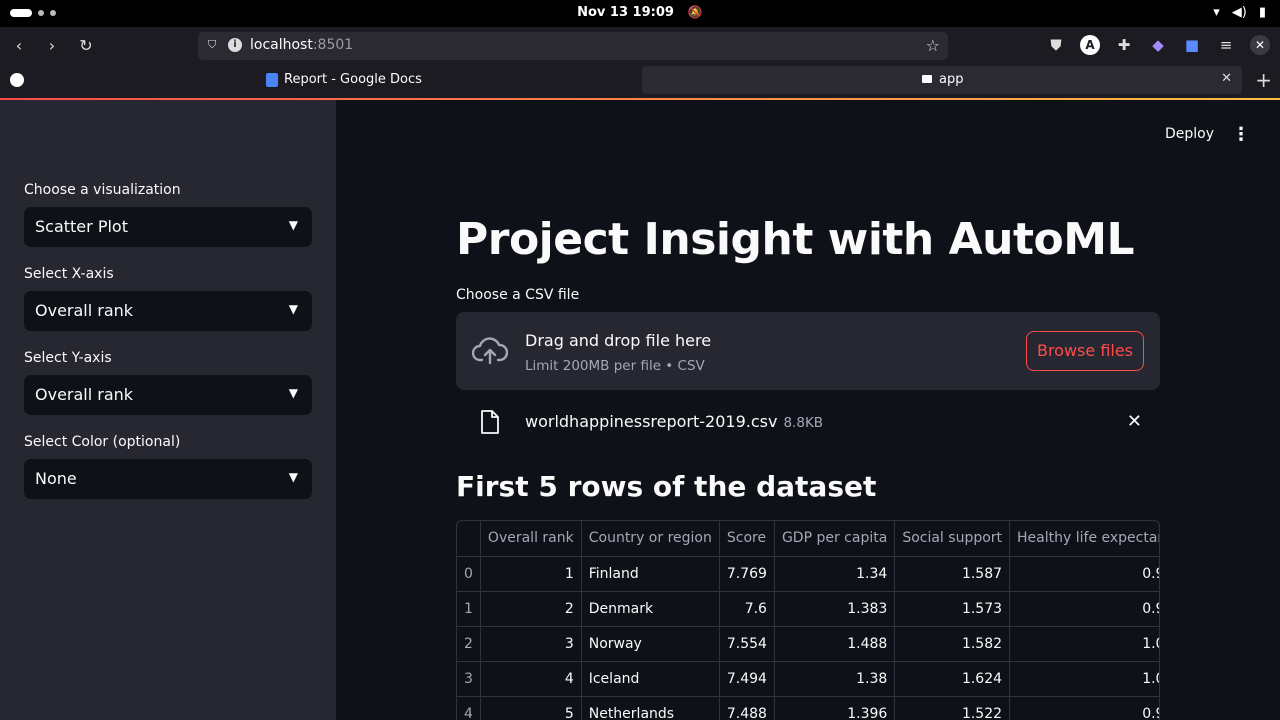  Describe the element at coordinates (1084, 539) in the screenshot. I see `column-header: Healthy life expectancy` at that location.